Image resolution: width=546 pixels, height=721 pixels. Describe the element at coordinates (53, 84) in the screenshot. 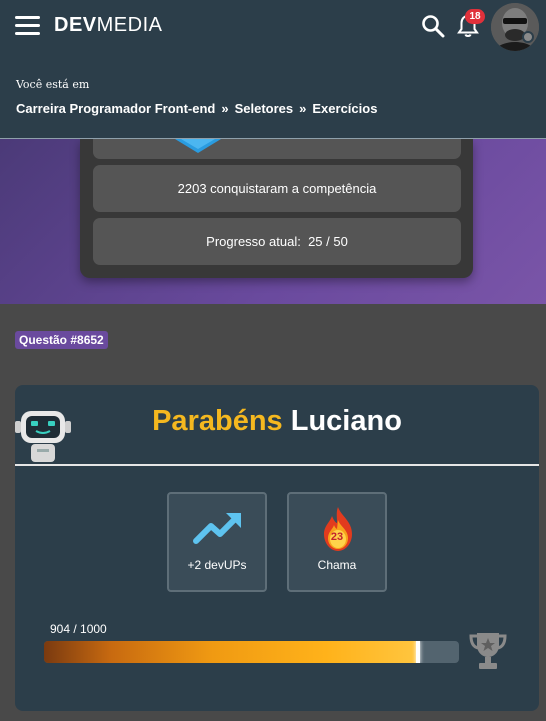

I see `location-label: Você está em` at that location.